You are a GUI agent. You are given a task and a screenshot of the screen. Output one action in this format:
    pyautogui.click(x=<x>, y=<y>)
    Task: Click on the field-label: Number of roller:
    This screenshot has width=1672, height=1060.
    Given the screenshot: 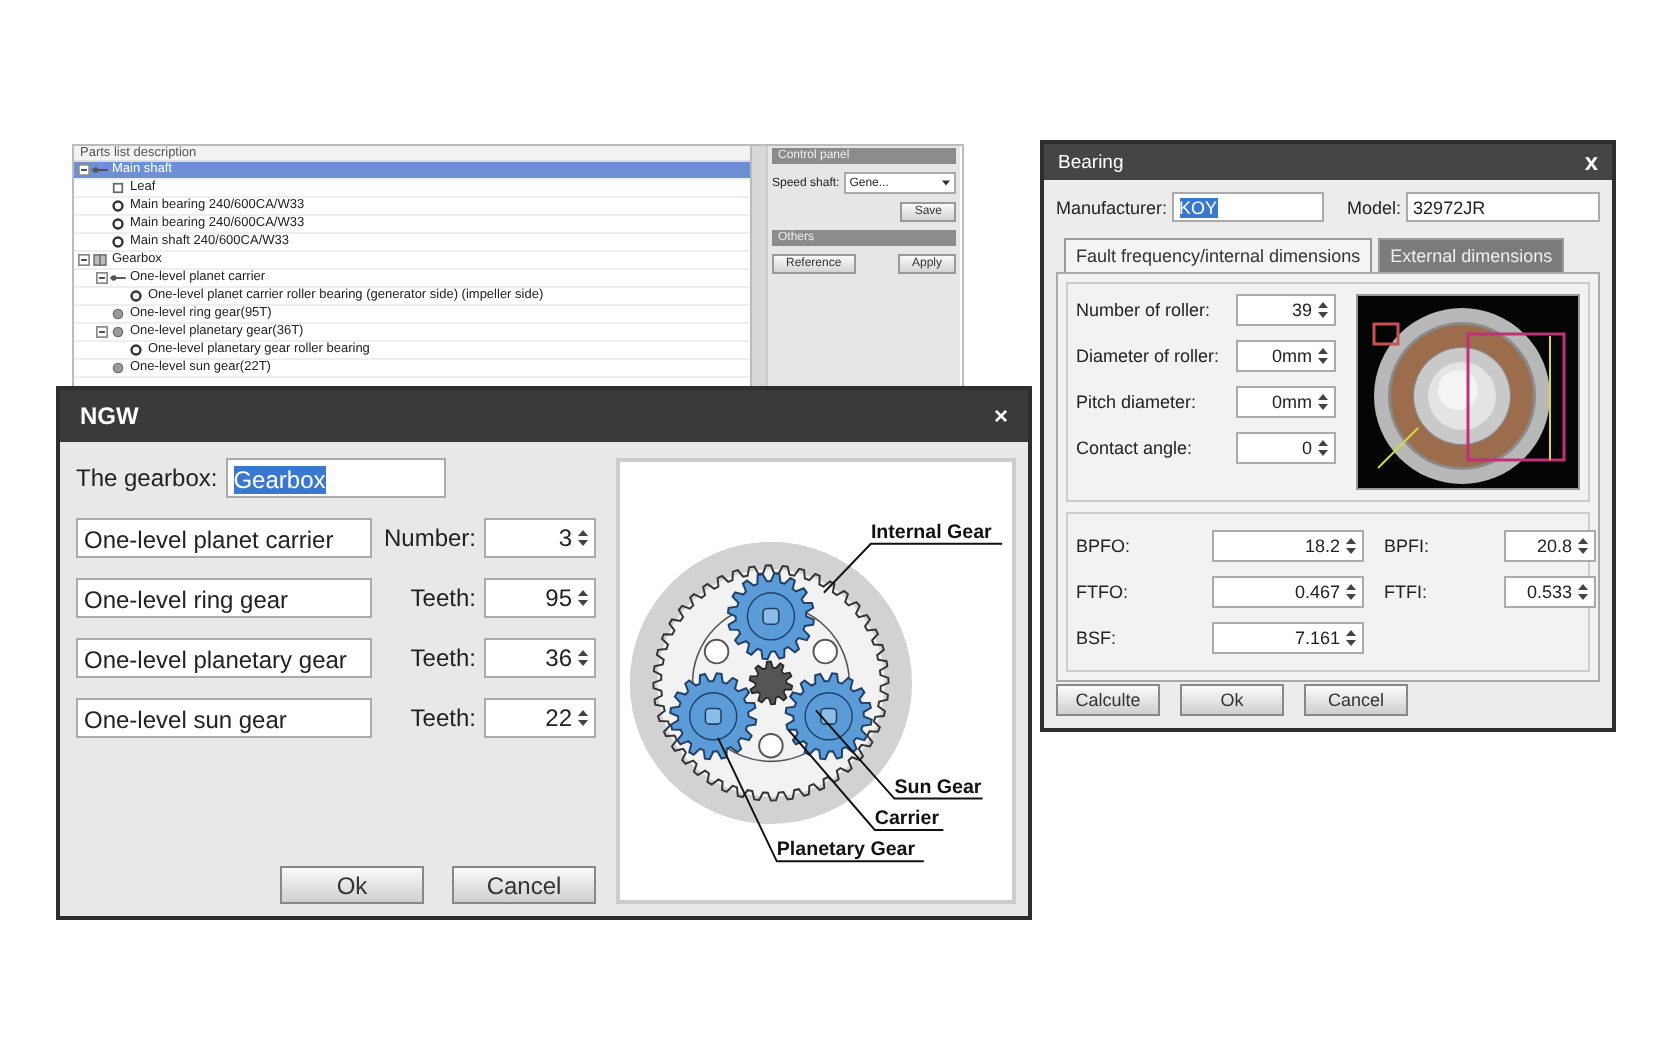 What is the action you would take?
    pyautogui.click(x=1144, y=310)
    